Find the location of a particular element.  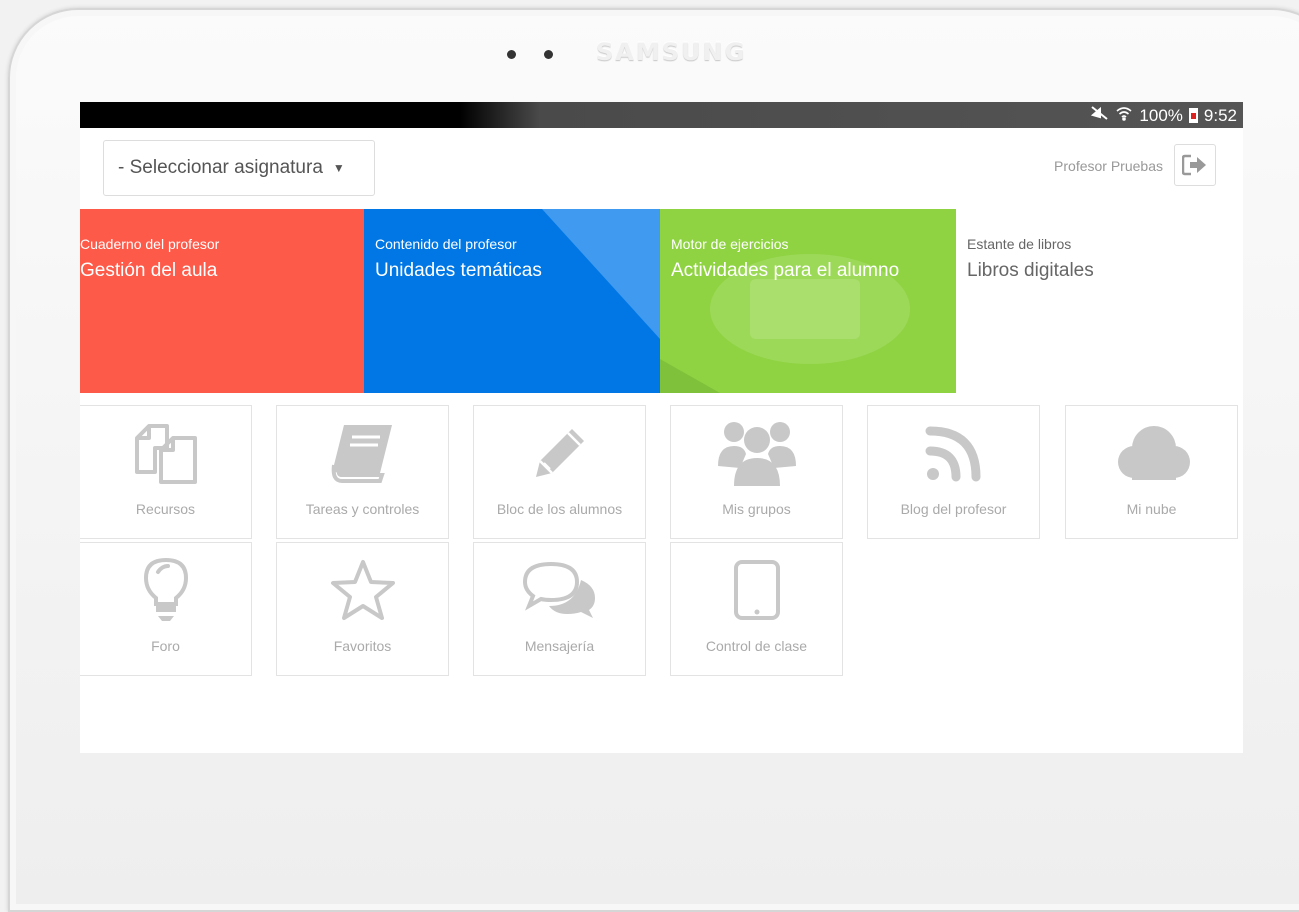

tile-subtitle: Contenido del profesor is located at coordinates (446, 244).